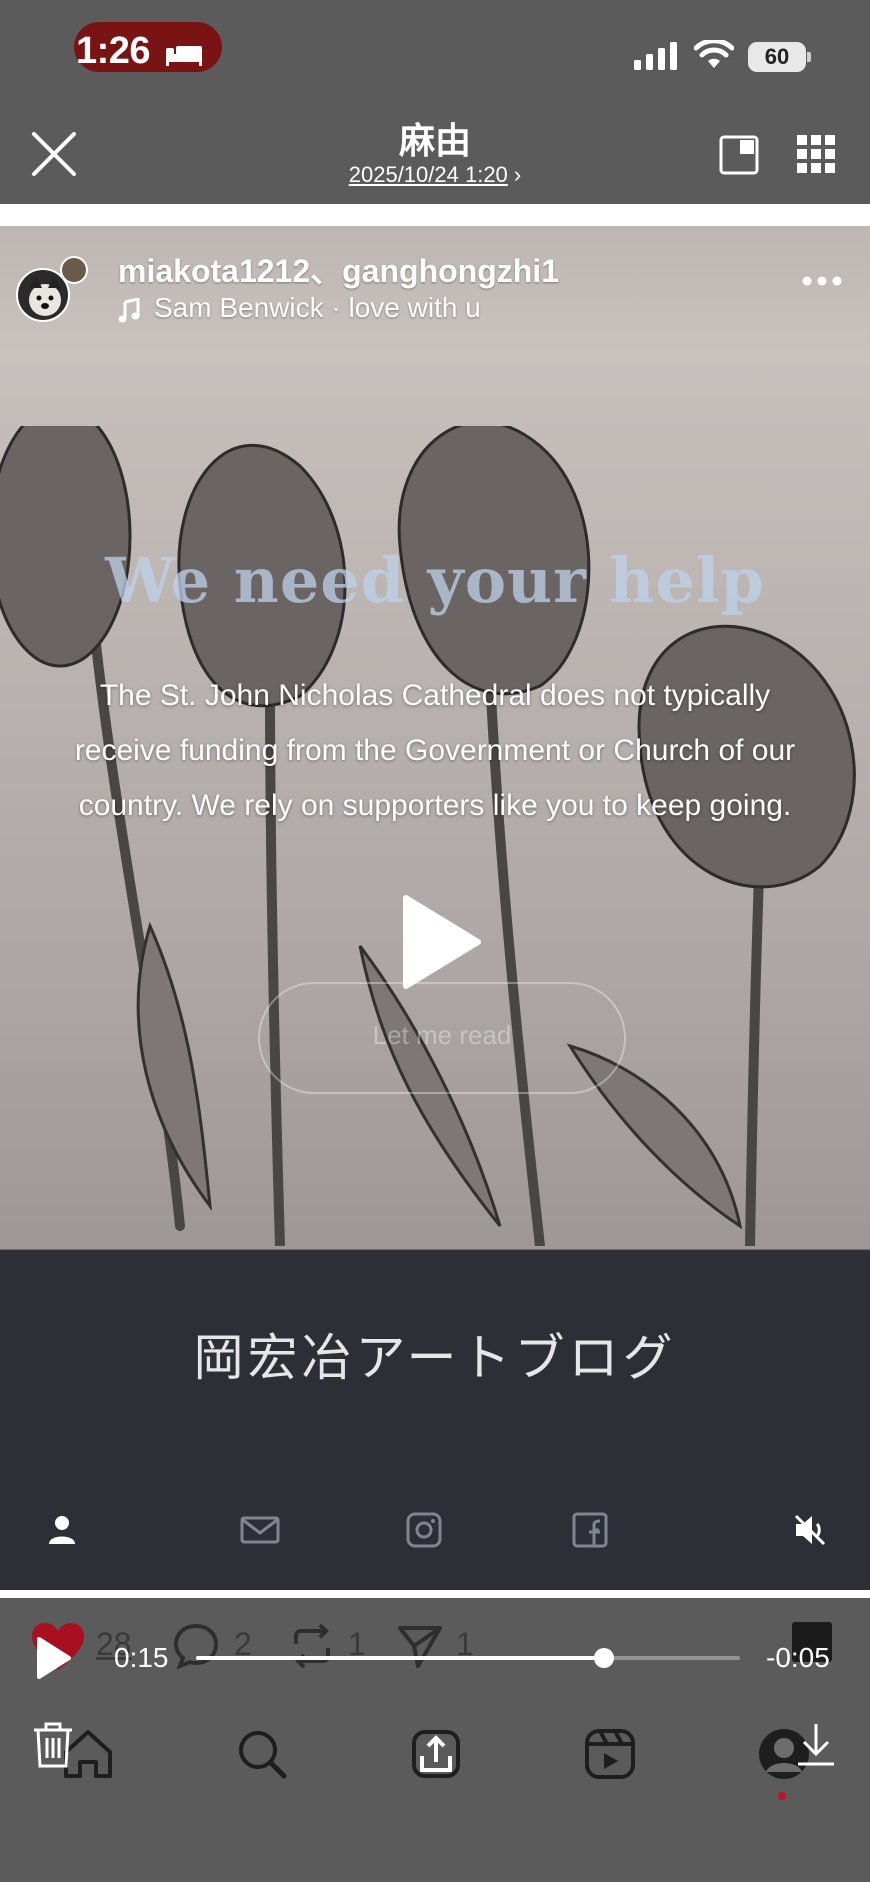  What do you see at coordinates (435, 1594) in the screenshot?
I see `video-bottom-border` at bounding box center [435, 1594].